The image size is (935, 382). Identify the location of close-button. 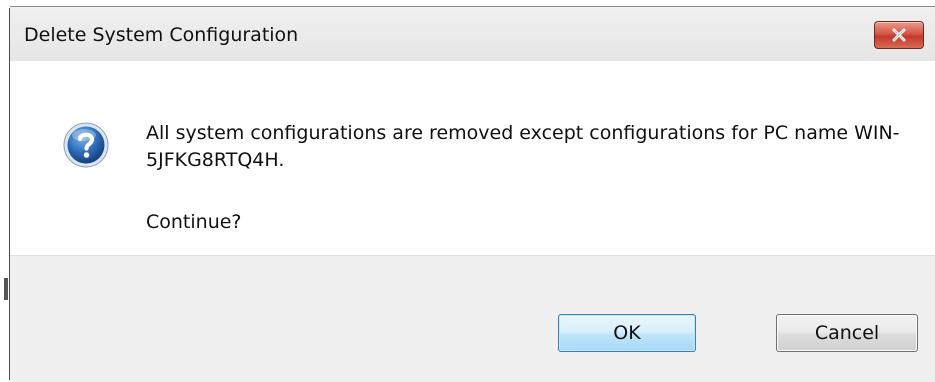
(899, 35).